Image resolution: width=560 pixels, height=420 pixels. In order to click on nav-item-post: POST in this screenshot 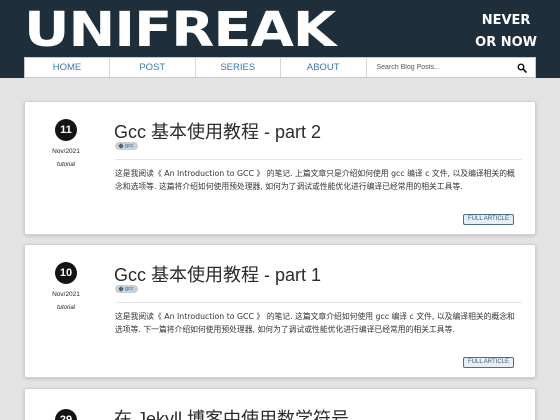, I will do `click(153, 67)`.